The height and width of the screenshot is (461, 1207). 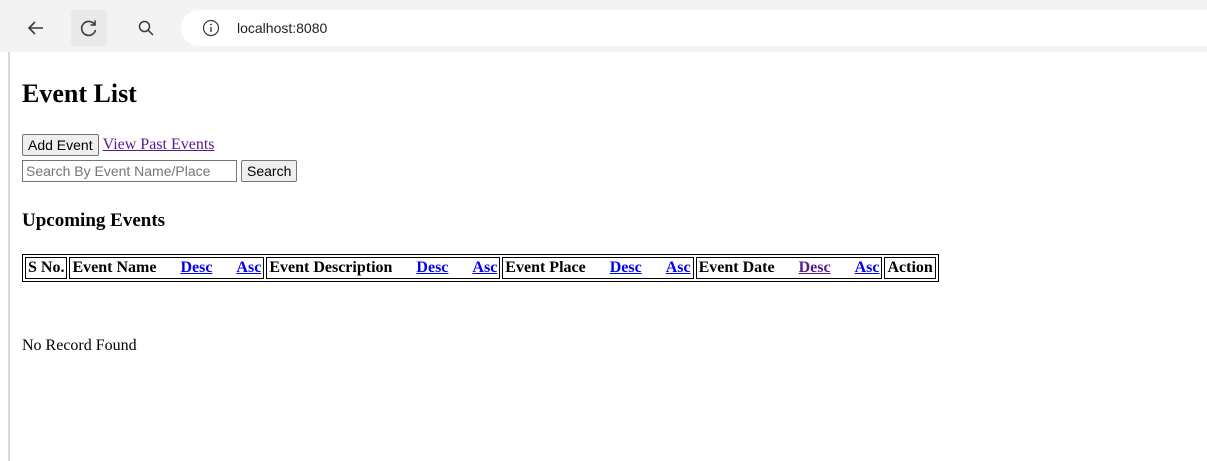 What do you see at coordinates (94, 220) in the screenshot?
I see `section-title: Upcoming Events` at bounding box center [94, 220].